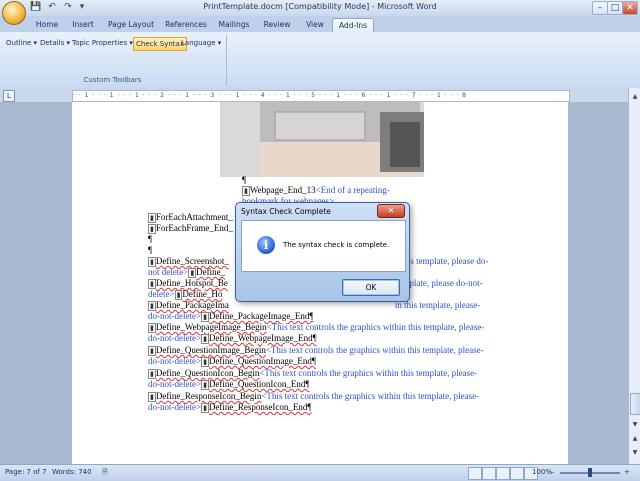  I want to click on webpage-end-line: ▮ Webpage_End_13<End of a repeating-, so click(316, 190).